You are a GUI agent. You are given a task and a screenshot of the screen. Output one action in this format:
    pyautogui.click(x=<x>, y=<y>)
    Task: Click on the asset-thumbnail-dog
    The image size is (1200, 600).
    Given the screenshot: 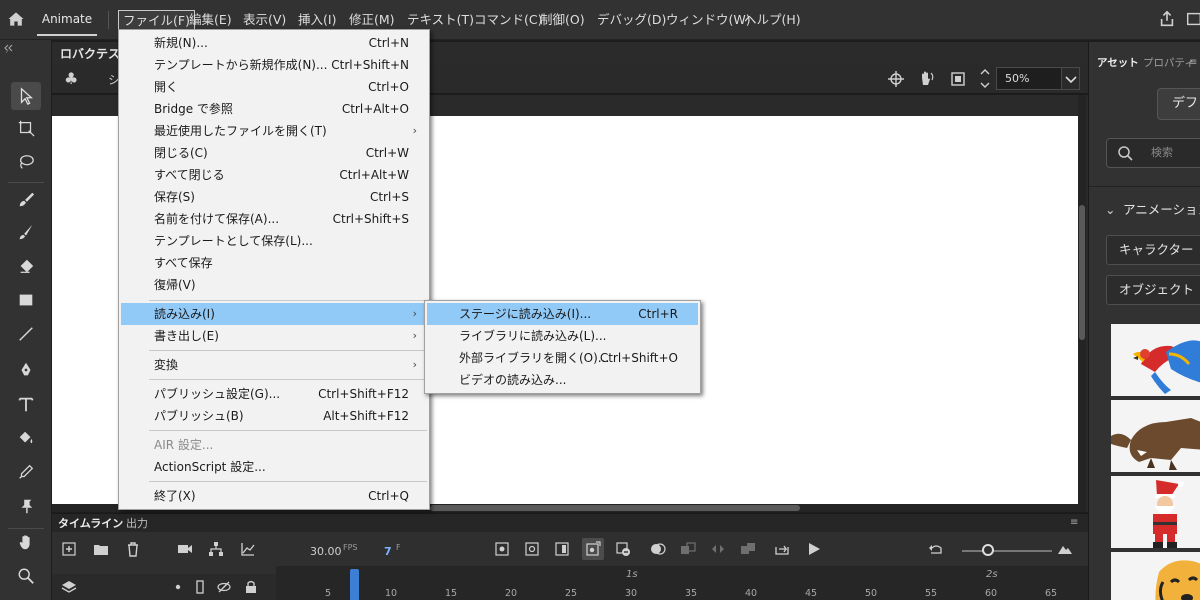 What is the action you would take?
    pyautogui.click(x=1155, y=576)
    